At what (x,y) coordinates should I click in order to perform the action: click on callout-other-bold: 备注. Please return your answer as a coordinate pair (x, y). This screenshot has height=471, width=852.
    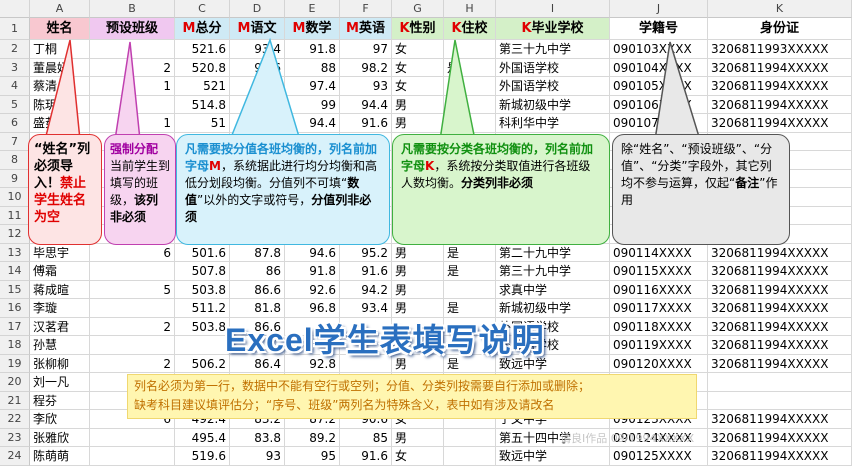
    Looking at the image, I should click on (747, 183).